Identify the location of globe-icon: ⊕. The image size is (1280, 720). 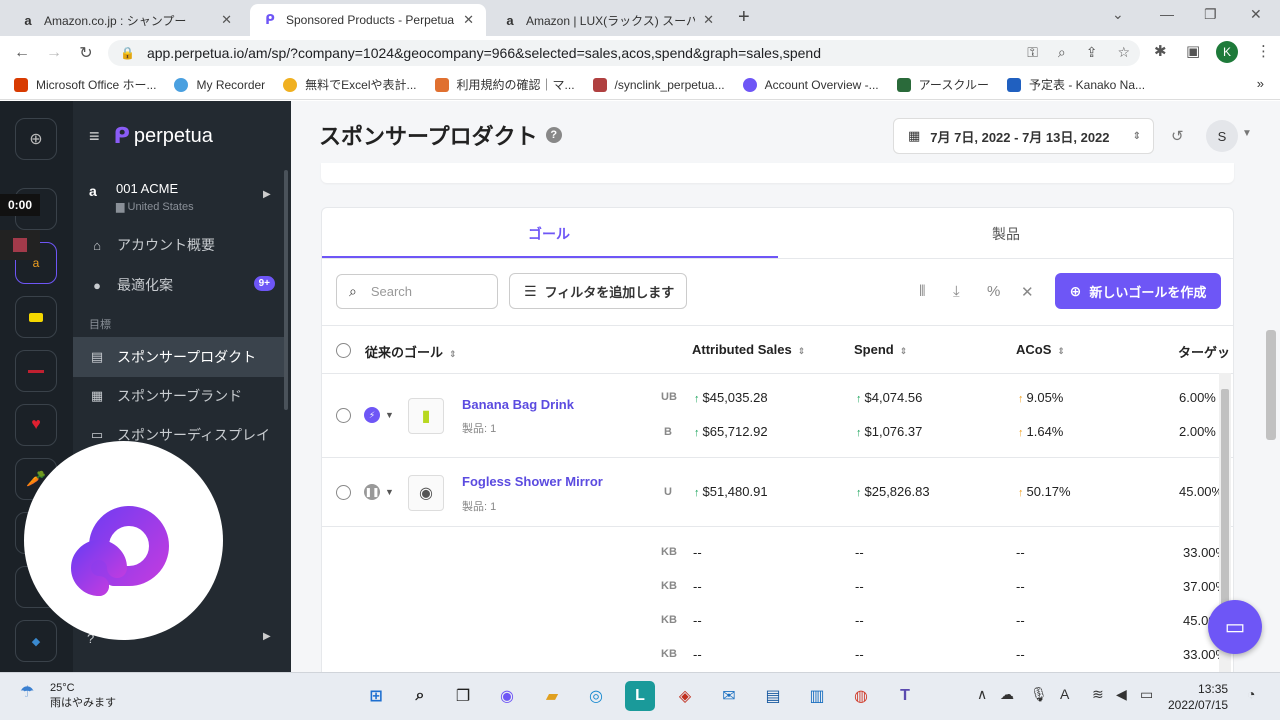
(36, 139).